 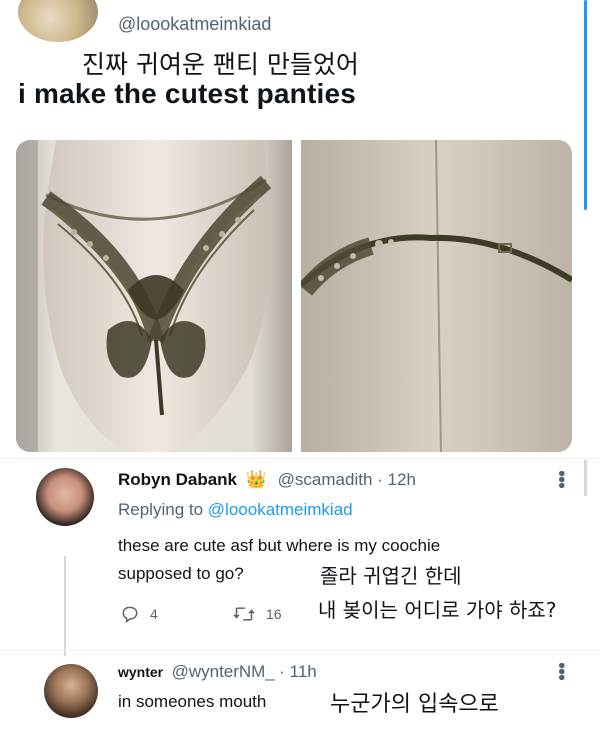 I want to click on thread-line, so click(x=65, y=606).